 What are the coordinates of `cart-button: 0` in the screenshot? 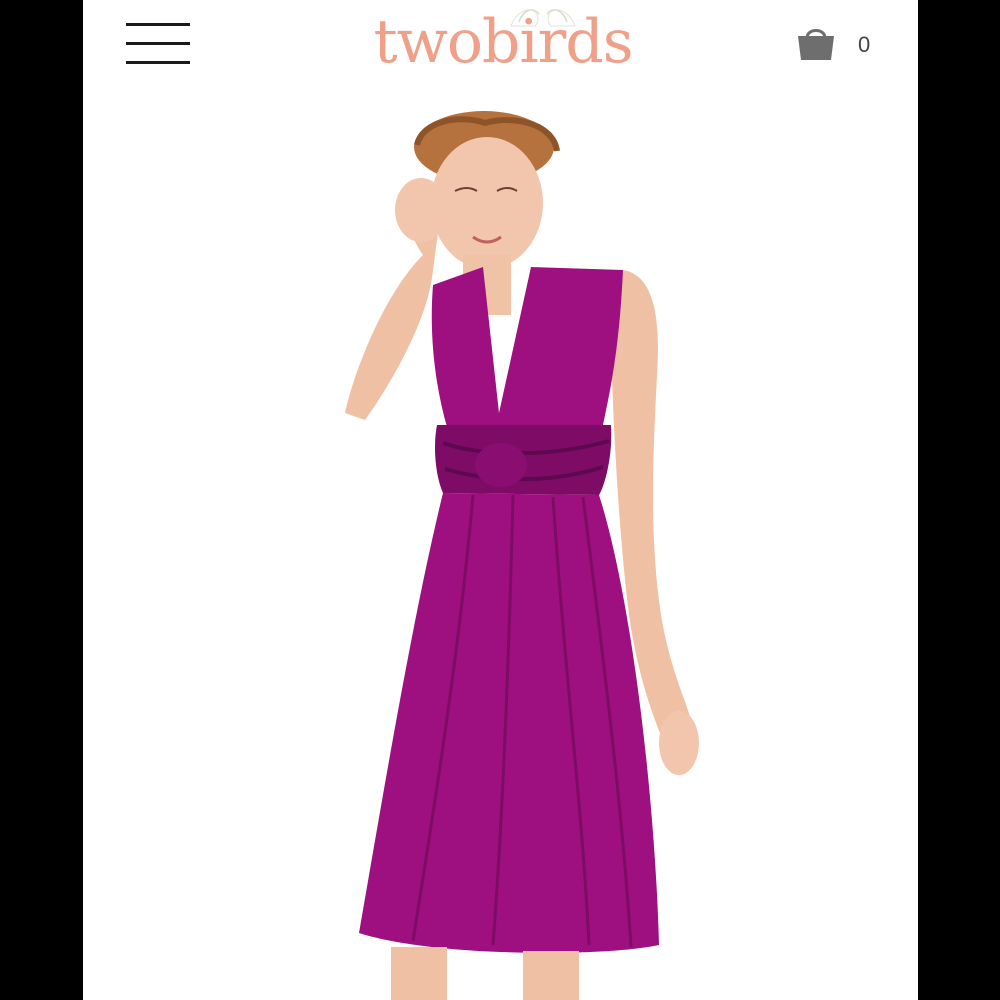 It's located at (838, 44).